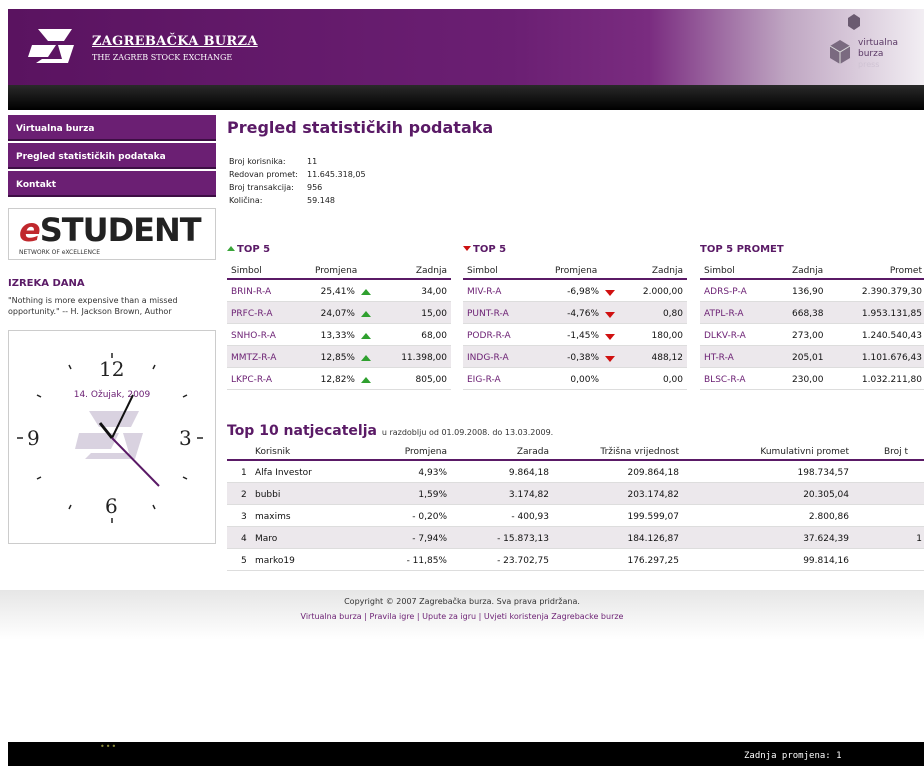 The width and height of the screenshot is (924, 766). I want to click on symbol-link: ATPL-R-A, so click(724, 314).